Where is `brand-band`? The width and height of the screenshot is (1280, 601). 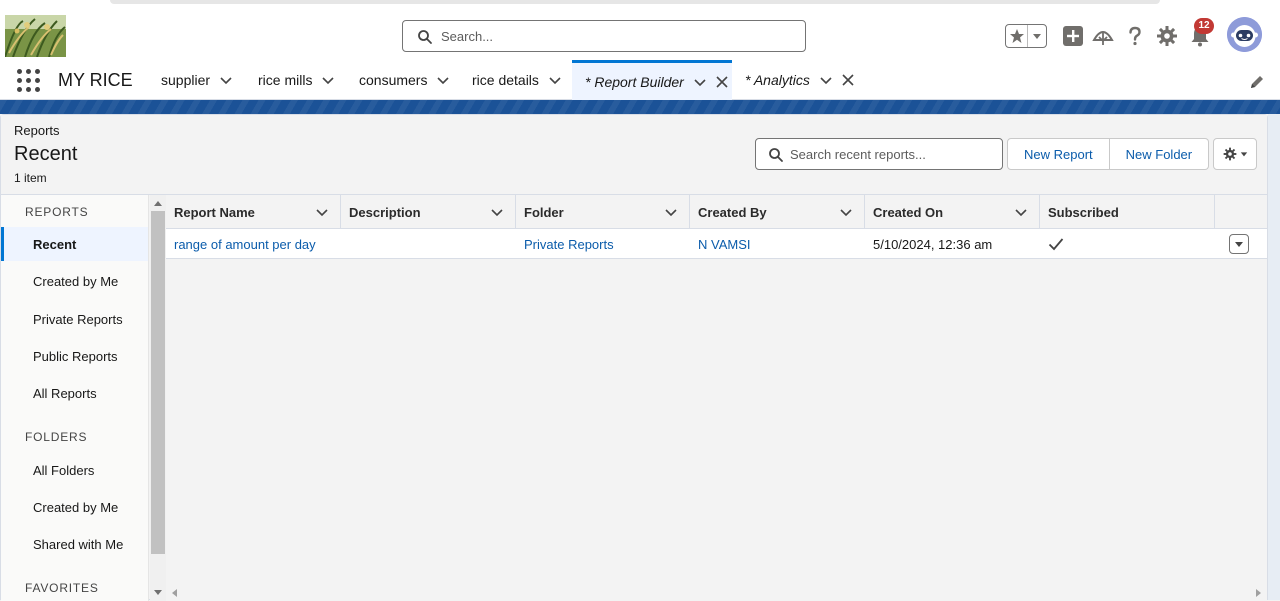 brand-band is located at coordinates (640, 107).